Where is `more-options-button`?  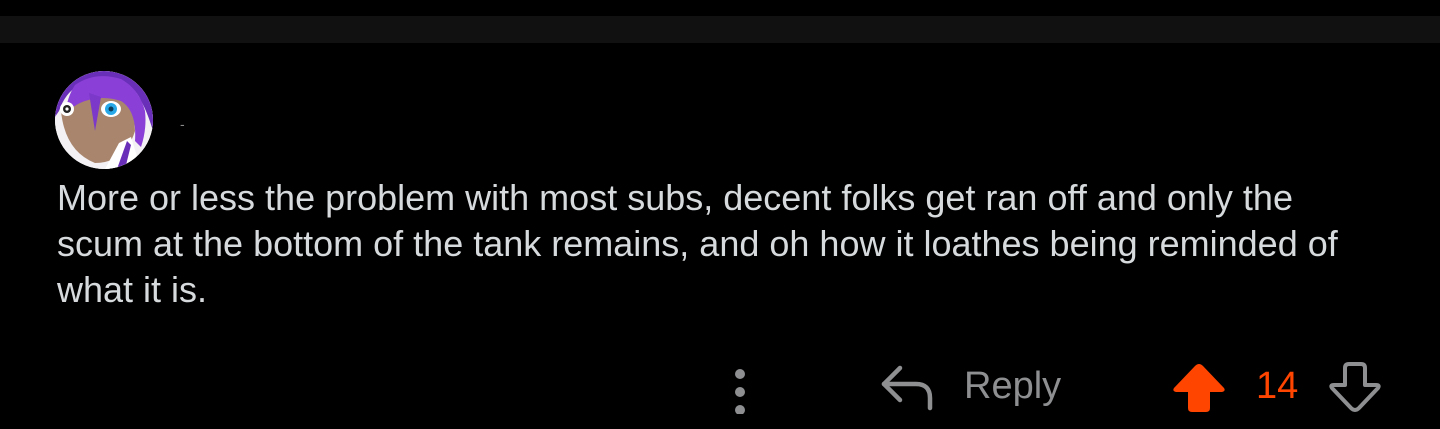
more-options-button is located at coordinates (740, 386).